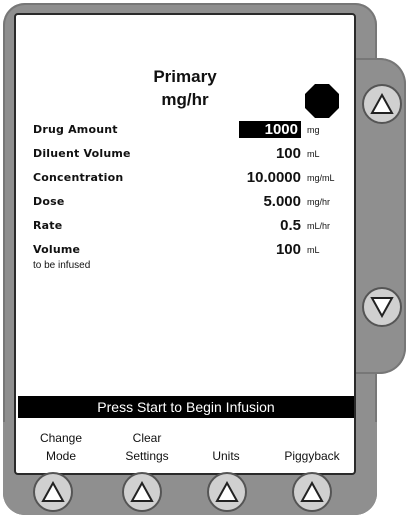 The image size is (409, 519). I want to click on softkey-units-button, so click(227, 492).